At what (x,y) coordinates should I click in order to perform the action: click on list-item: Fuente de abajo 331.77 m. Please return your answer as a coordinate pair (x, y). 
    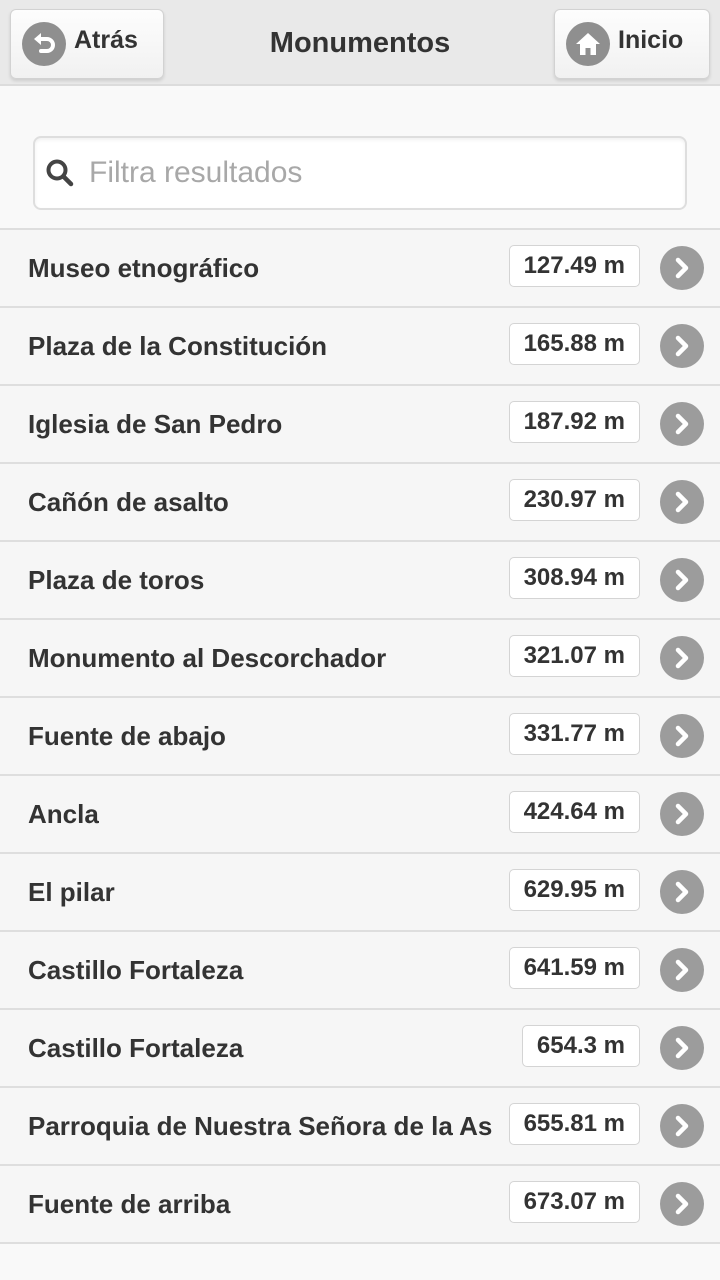
    Looking at the image, I should click on (360, 737).